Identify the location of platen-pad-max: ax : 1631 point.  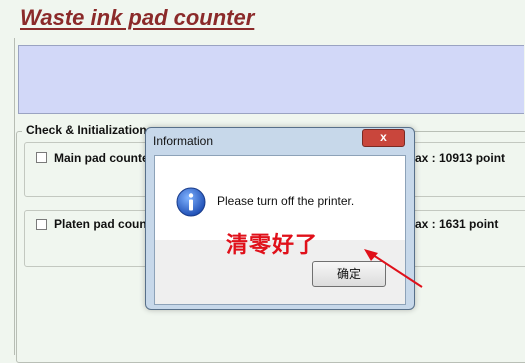
(457, 224).